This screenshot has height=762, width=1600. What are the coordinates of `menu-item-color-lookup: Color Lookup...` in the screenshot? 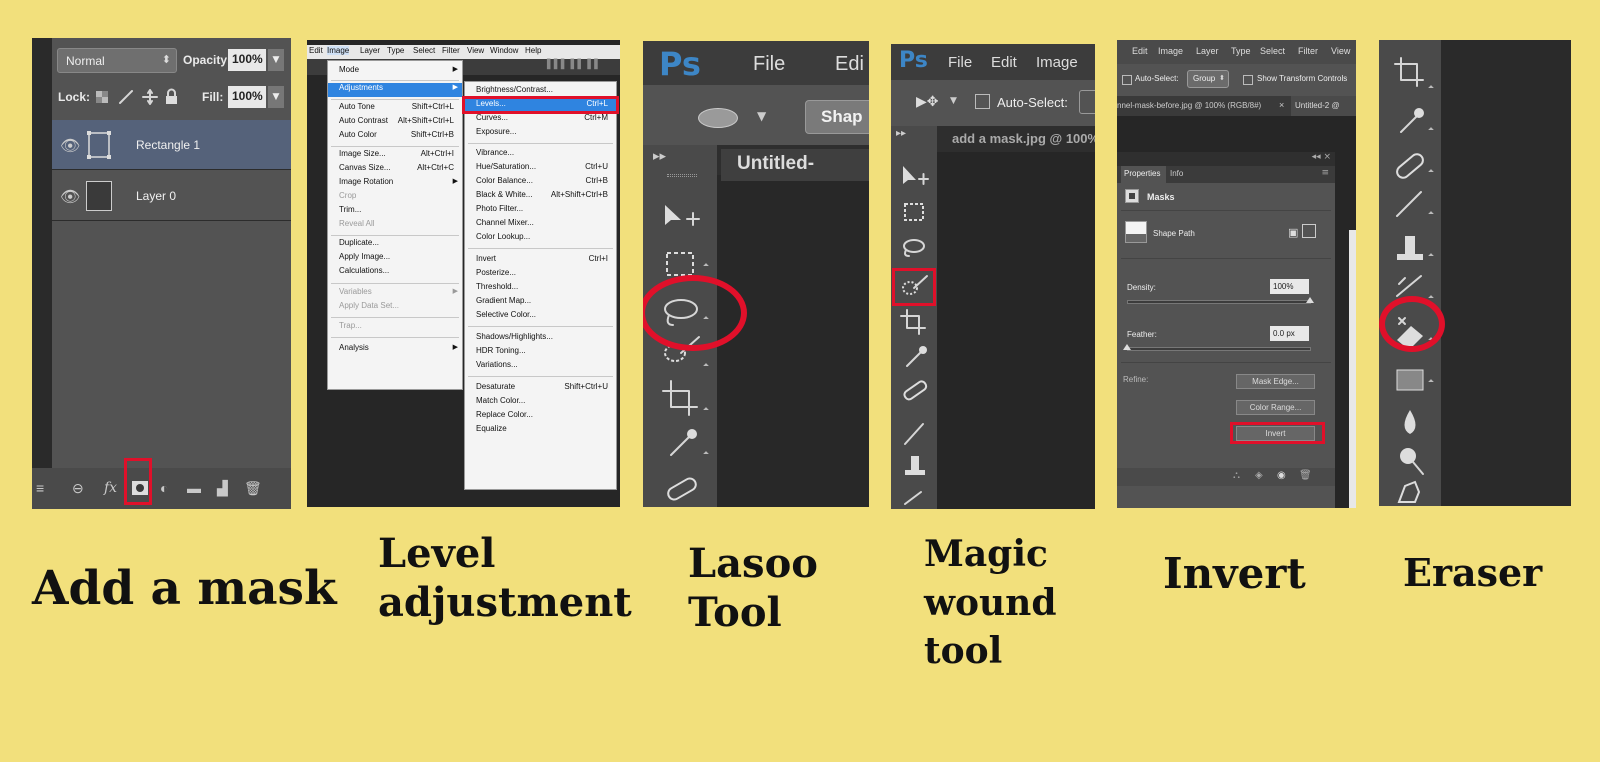 It's located at (540, 239).